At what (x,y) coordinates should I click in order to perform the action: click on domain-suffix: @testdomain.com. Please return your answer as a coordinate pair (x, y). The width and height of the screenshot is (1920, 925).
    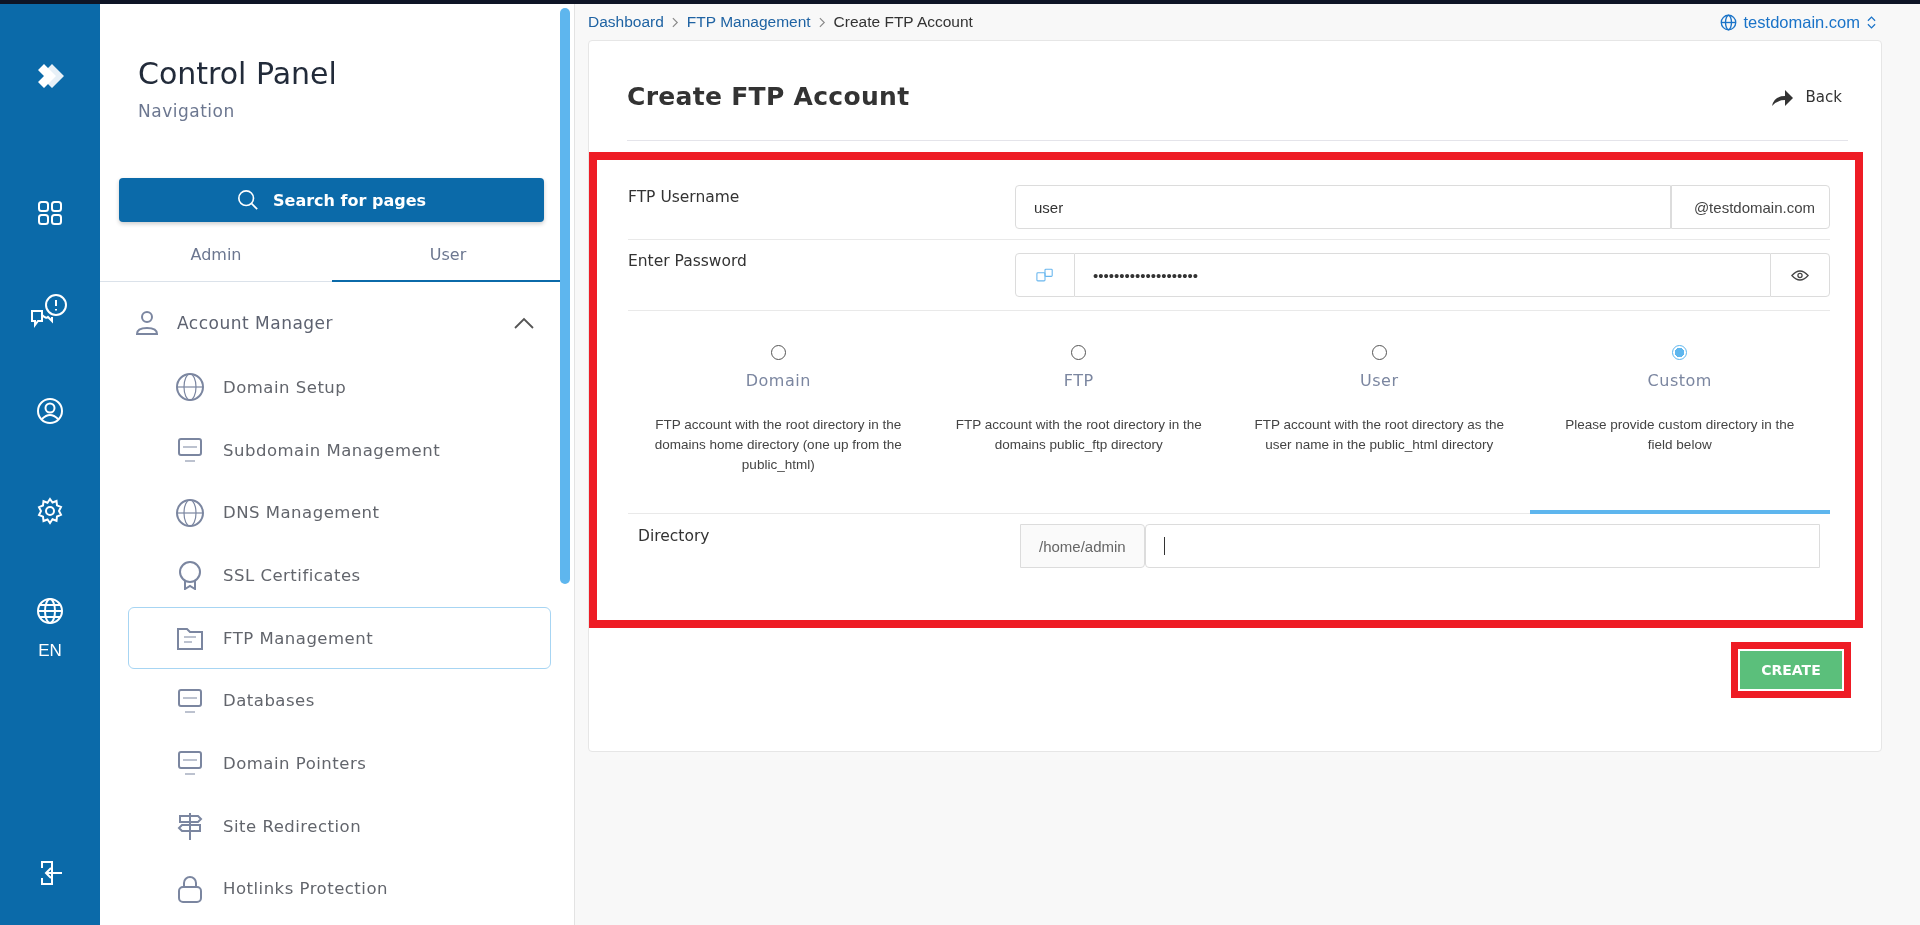
    Looking at the image, I should click on (1750, 207).